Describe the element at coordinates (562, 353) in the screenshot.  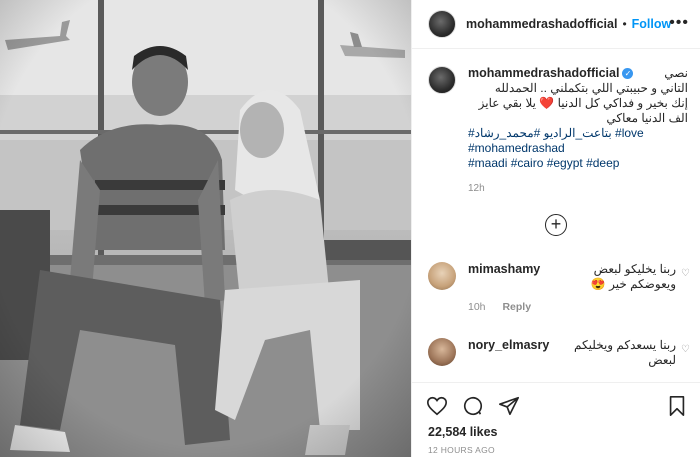
I see `comment-item: nory_elmasry ربنا يسعدكم ويخليكم لبعض ♡` at that location.